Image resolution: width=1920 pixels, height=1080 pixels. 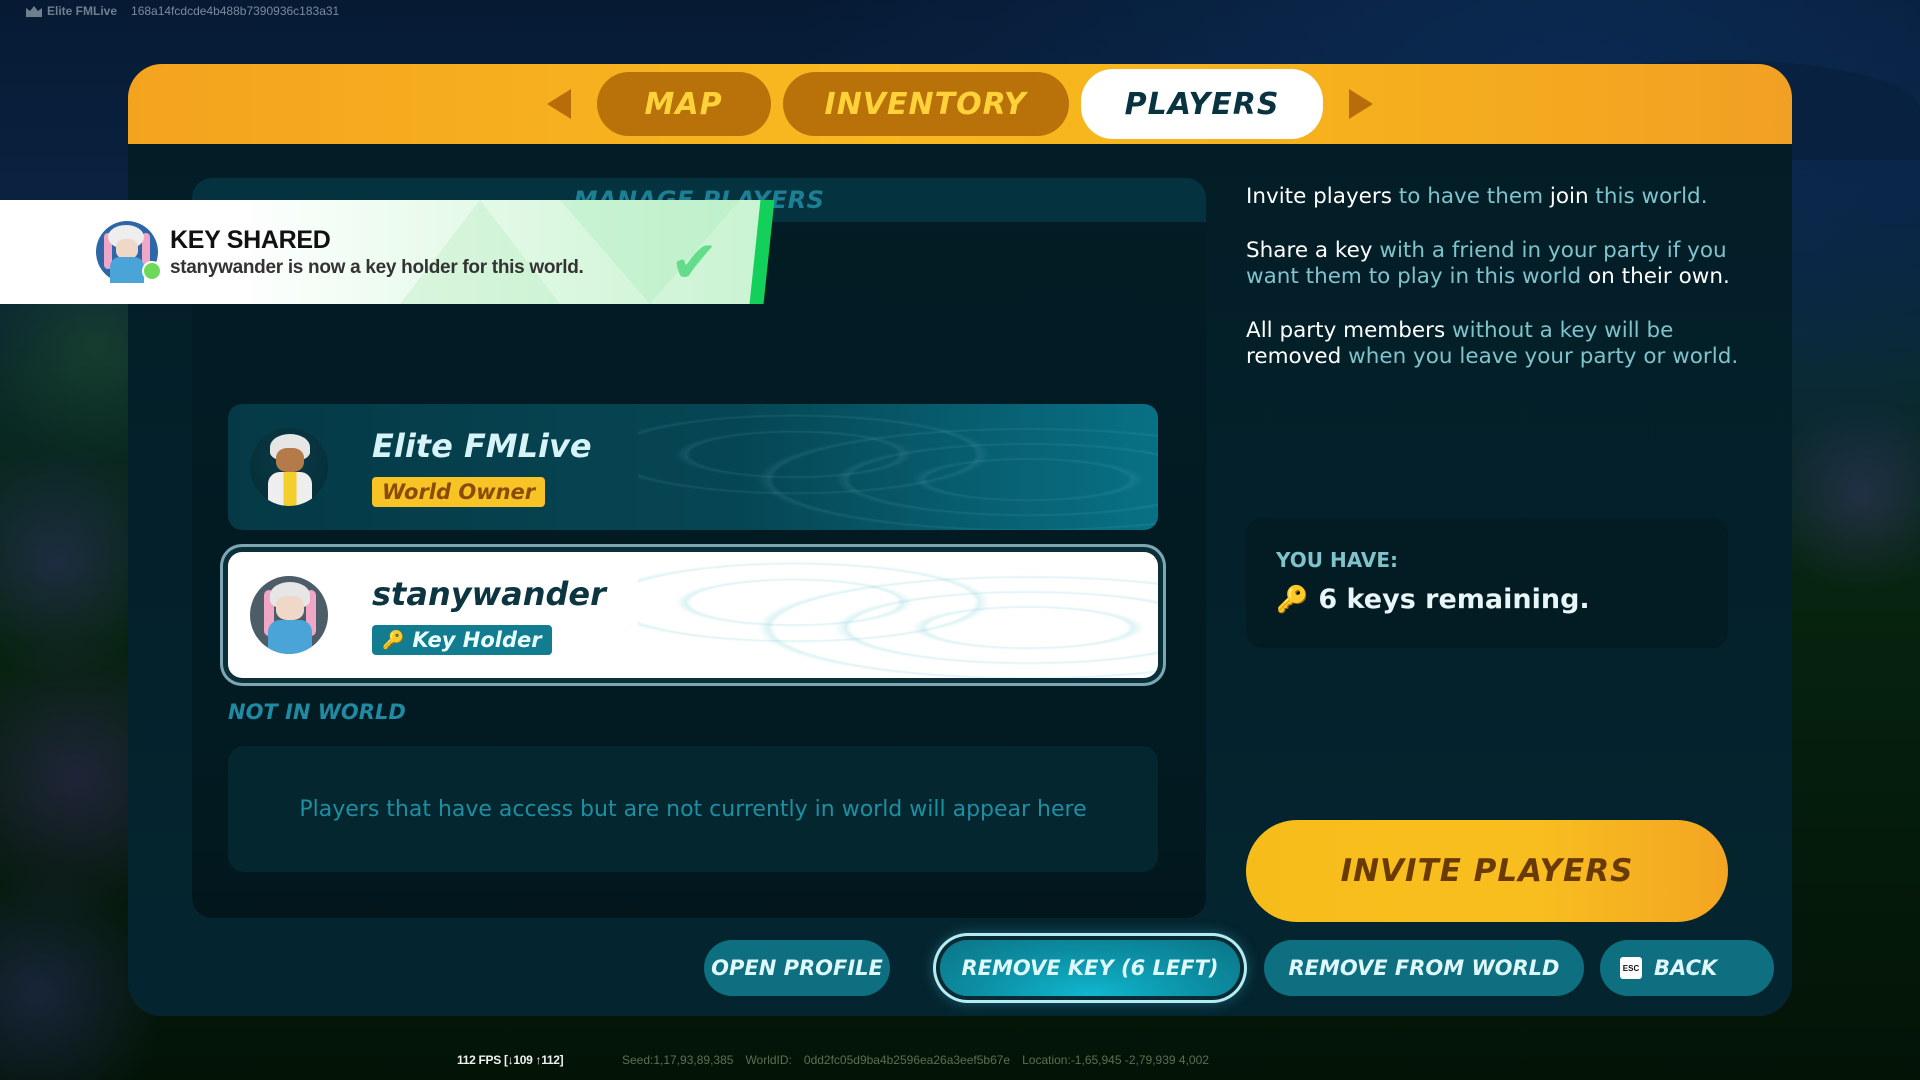 What do you see at coordinates (489, 594) in the screenshot?
I see `player-name: stanywander` at bounding box center [489, 594].